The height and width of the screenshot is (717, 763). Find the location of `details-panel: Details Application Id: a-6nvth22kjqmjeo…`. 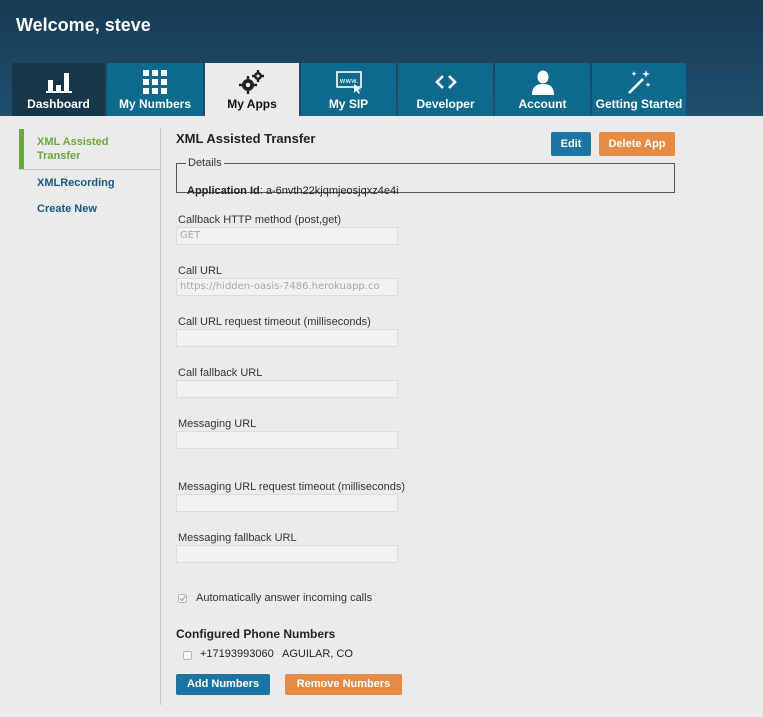

details-panel: Details Application Id: a-6nvth22kjqmjeo… is located at coordinates (425, 177).